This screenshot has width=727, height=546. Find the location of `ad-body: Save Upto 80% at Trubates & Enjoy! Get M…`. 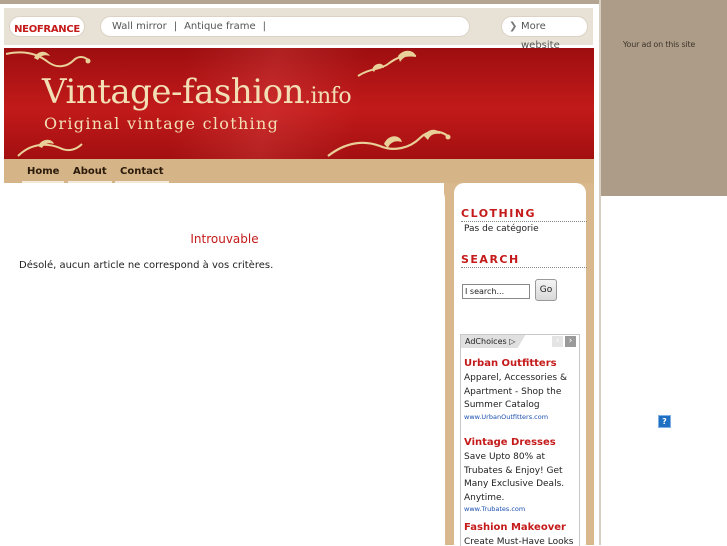

ad-body: Save Upto 80% at Trubates & Enjoy! Get M… is located at coordinates (514, 477).